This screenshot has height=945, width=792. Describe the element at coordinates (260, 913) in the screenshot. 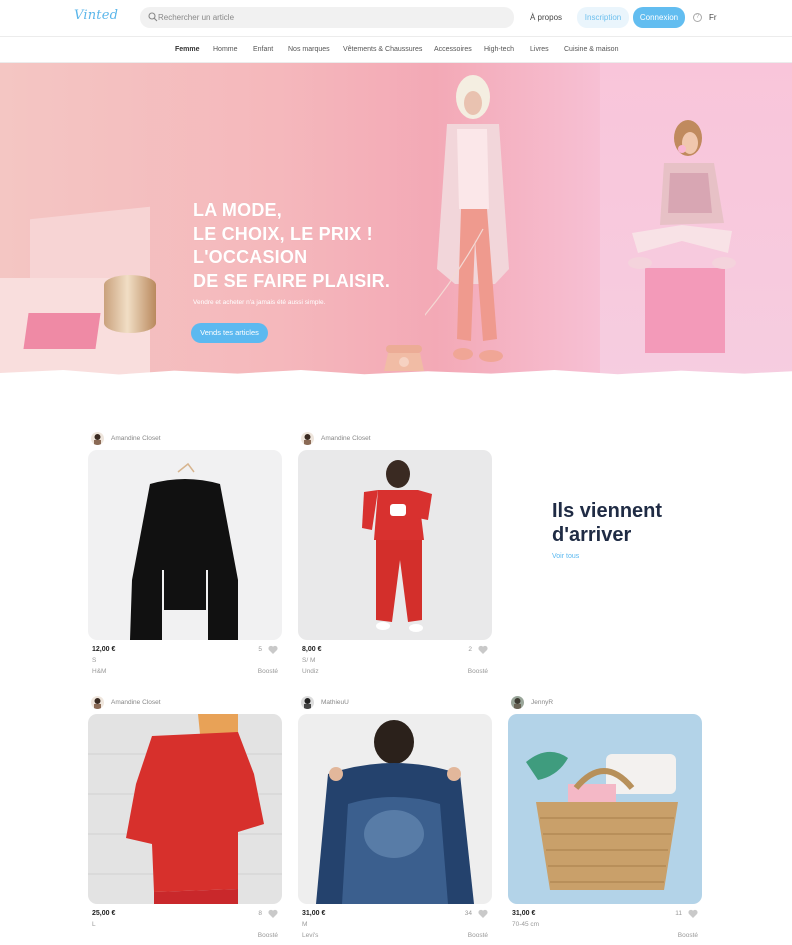

I see `like-count: 8` at that location.